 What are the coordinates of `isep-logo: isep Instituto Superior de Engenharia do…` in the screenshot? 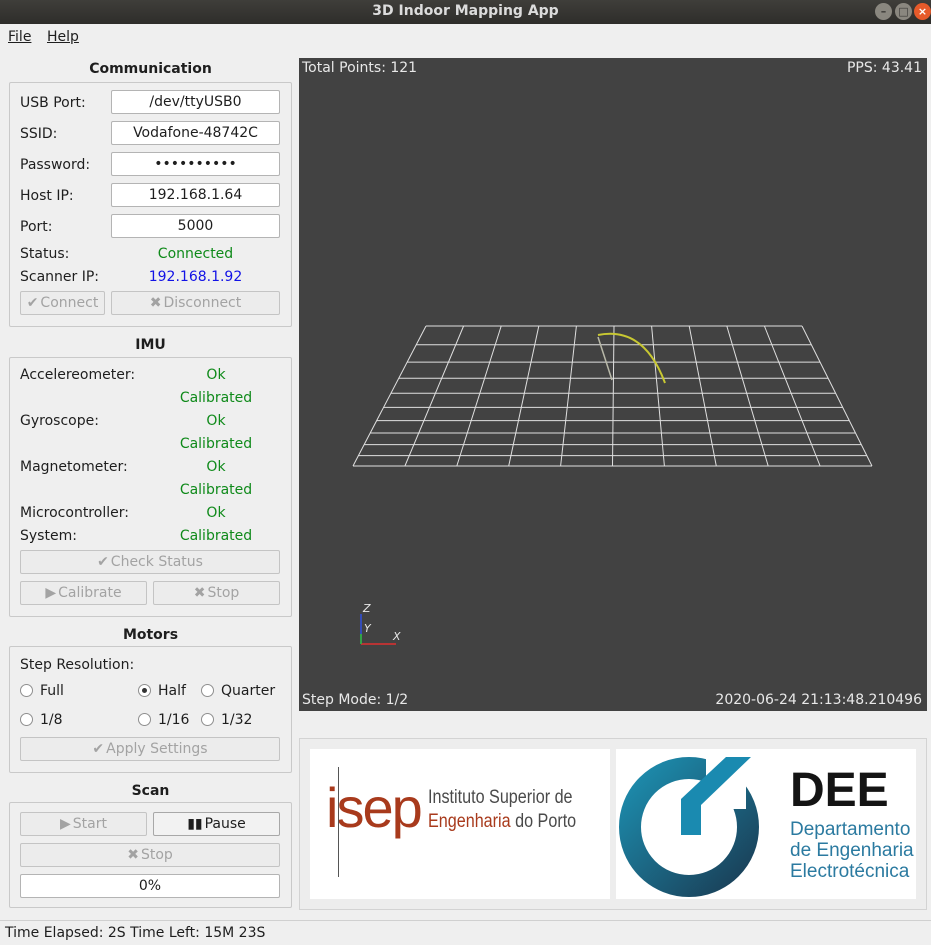 It's located at (460, 824).